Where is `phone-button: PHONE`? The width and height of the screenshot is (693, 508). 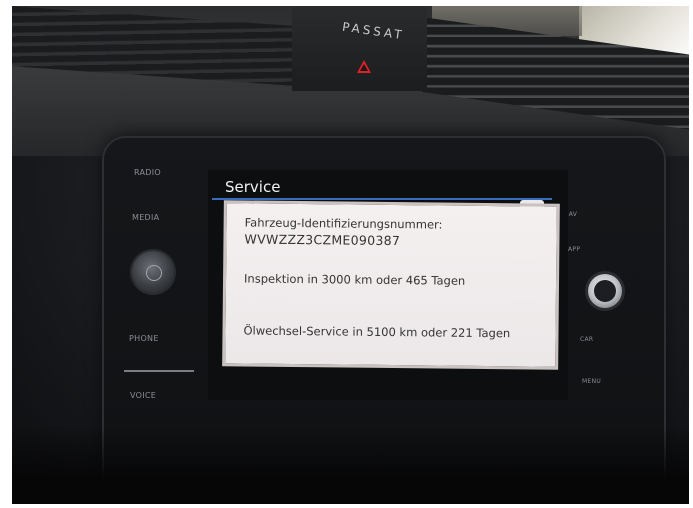 phone-button: PHONE is located at coordinates (144, 338).